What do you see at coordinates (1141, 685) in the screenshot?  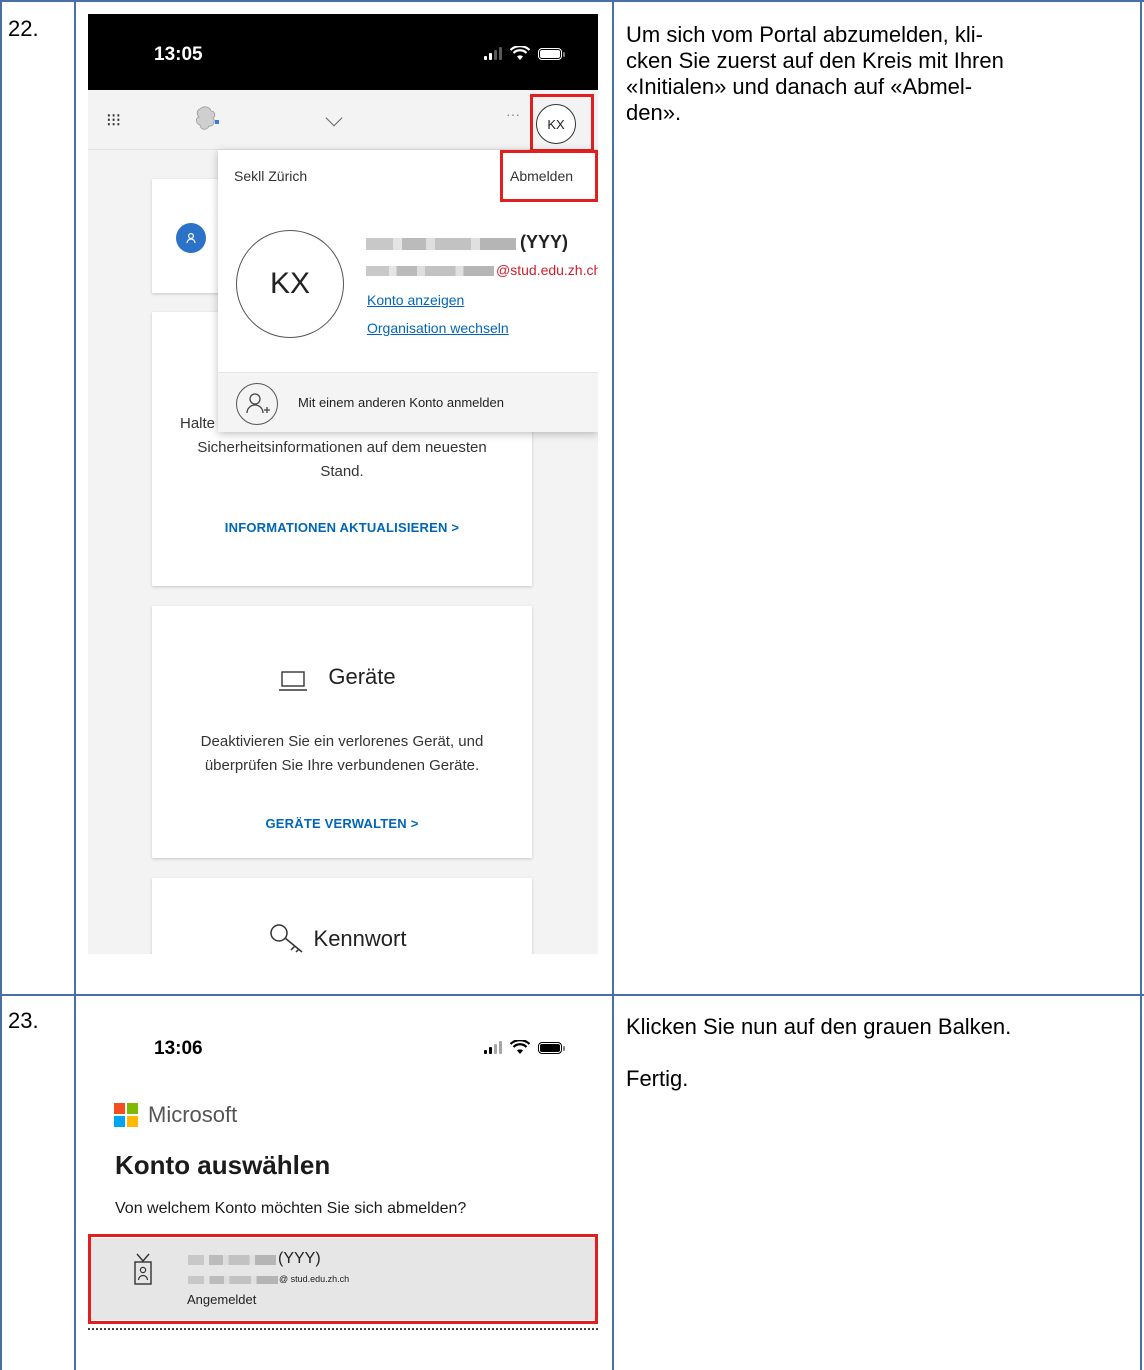 I see `table-border-right` at bounding box center [1141, 685].